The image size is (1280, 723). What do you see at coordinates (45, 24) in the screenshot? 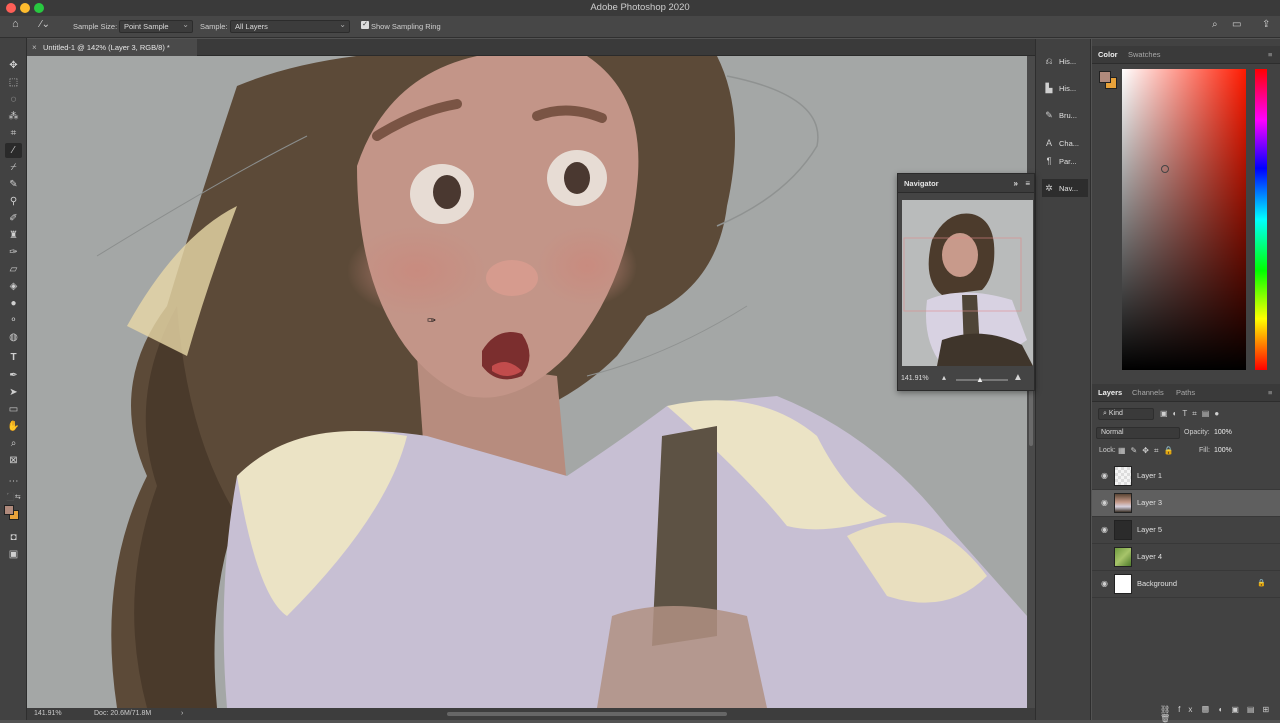
I see `eyedropper-tool-preset-icon: ⁄⌄` at bounding box center [45, 24].